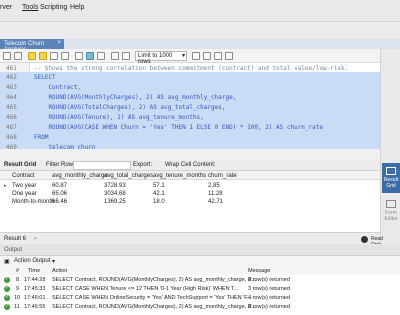 This screenshot has width=400, height=315. I want to click on column-header: avg_monthly_charge, so click(80, 176).